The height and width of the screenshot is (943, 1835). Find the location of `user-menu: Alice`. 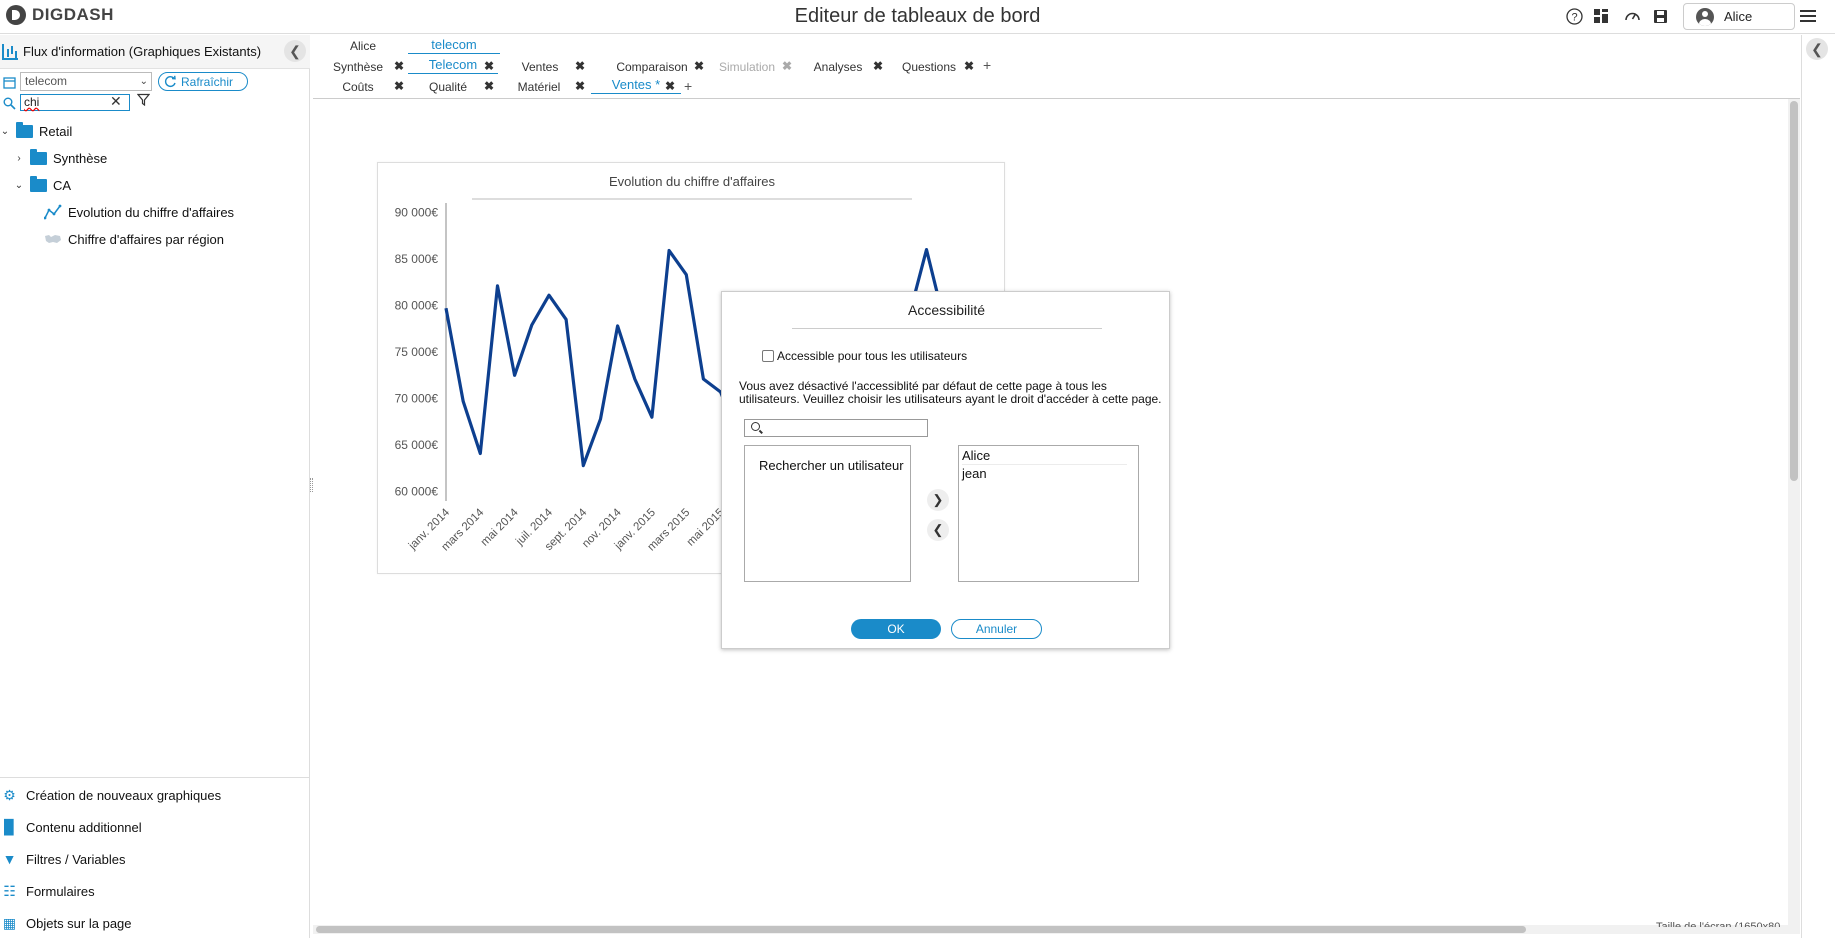

user-menu: Alice is located at coordinates (1739, 16).